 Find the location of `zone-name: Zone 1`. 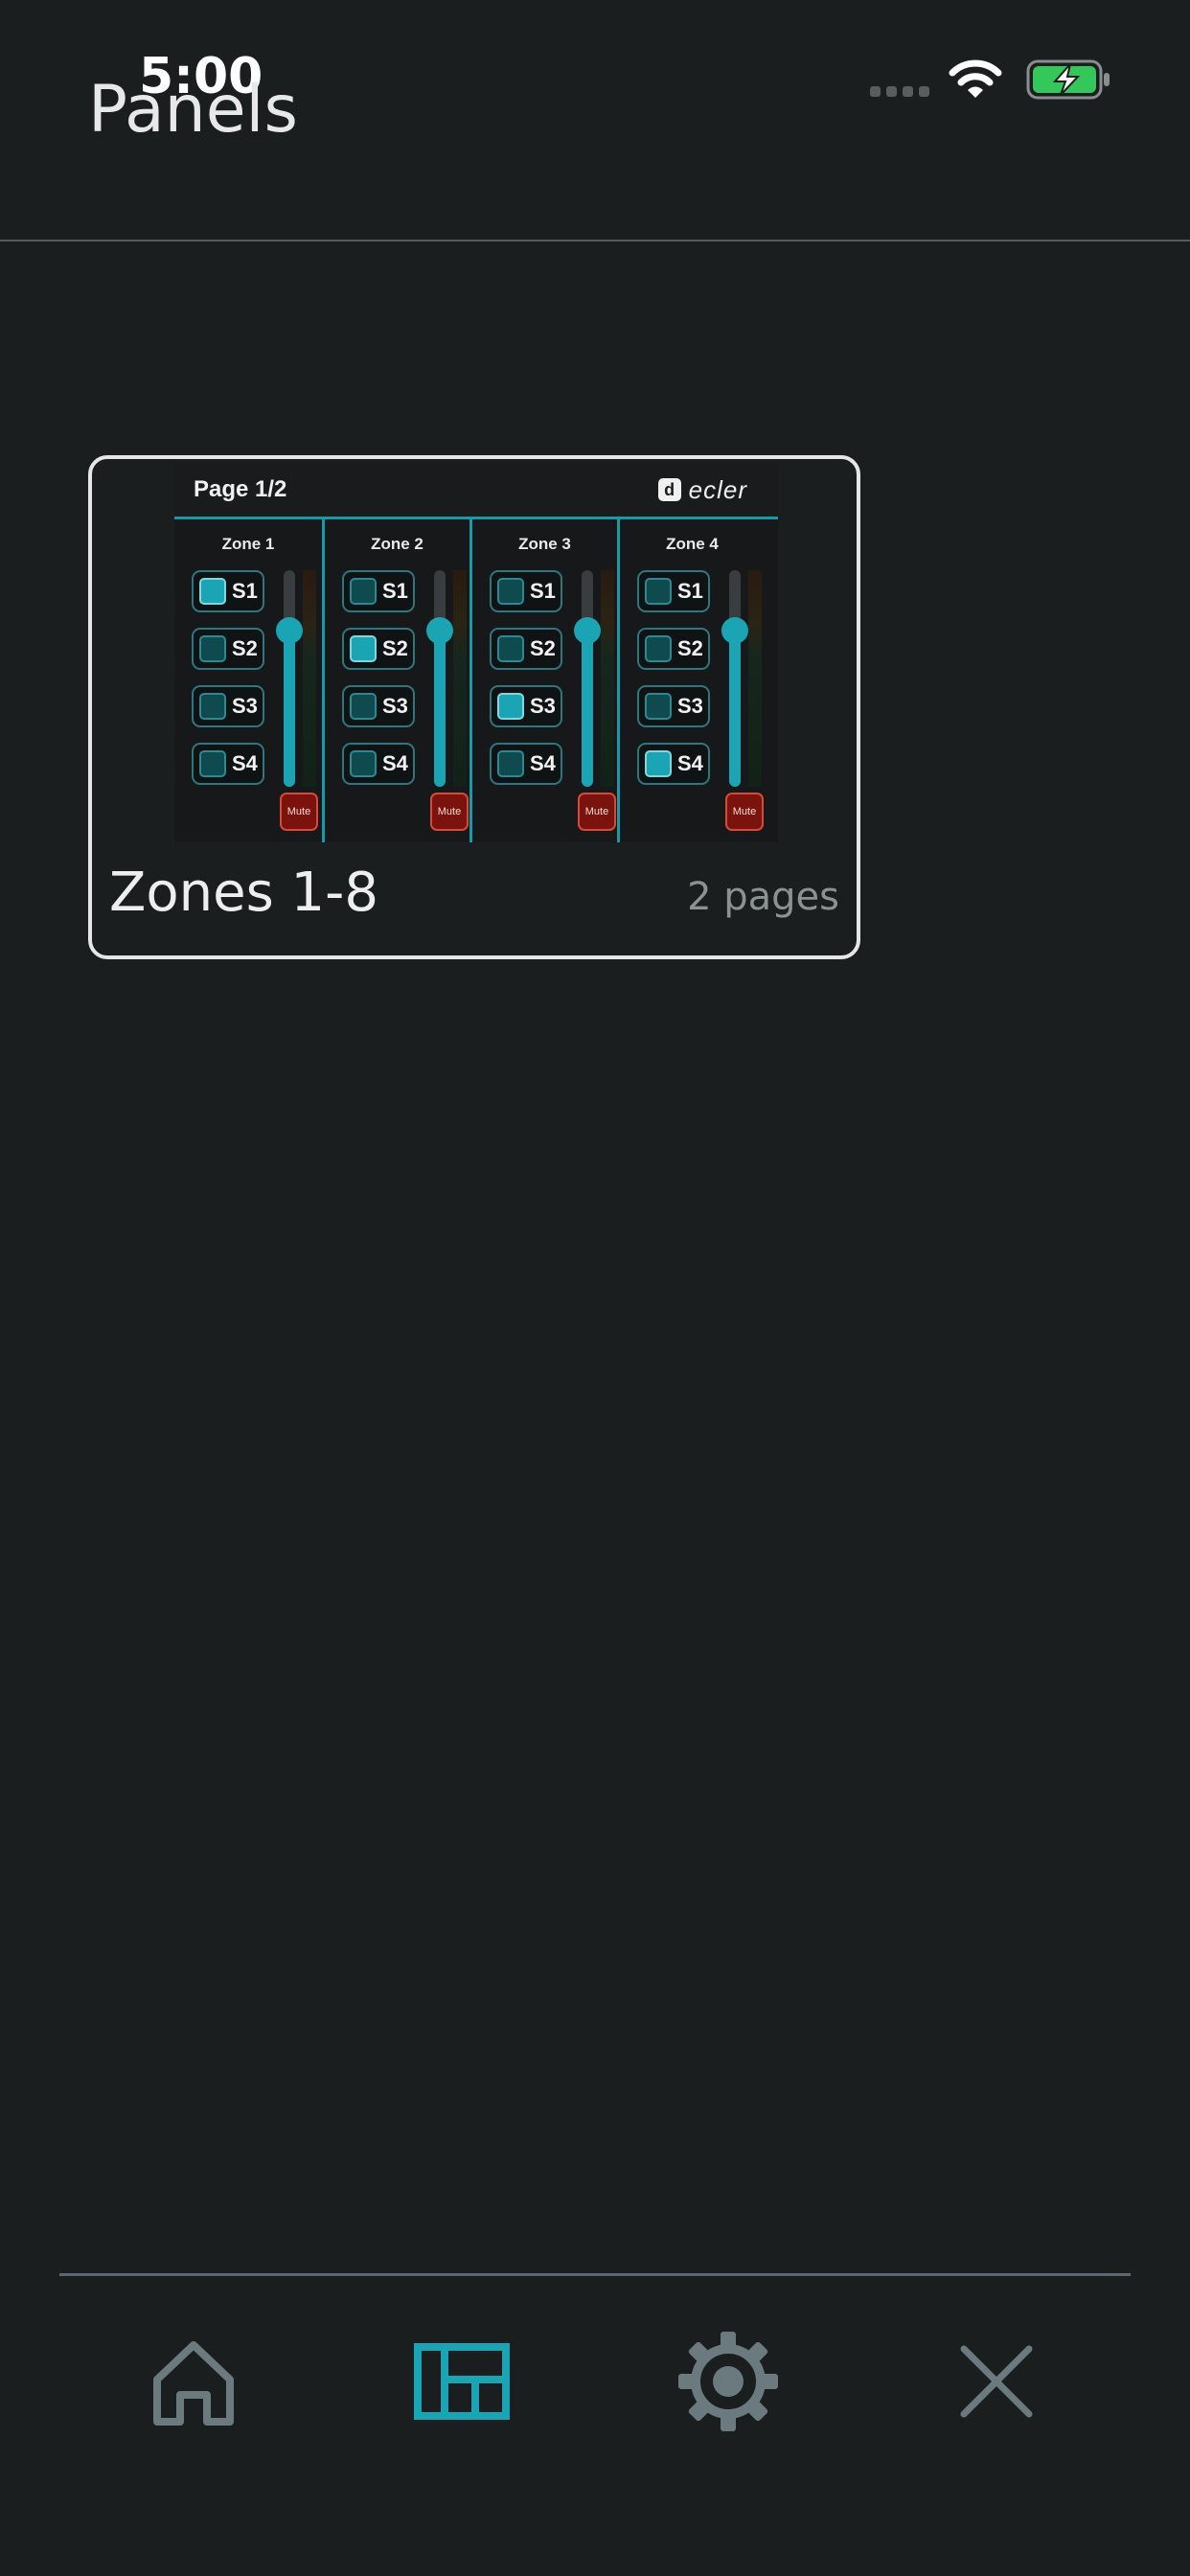

zone-name: Zone 1 is located at coordinates (248, 544).